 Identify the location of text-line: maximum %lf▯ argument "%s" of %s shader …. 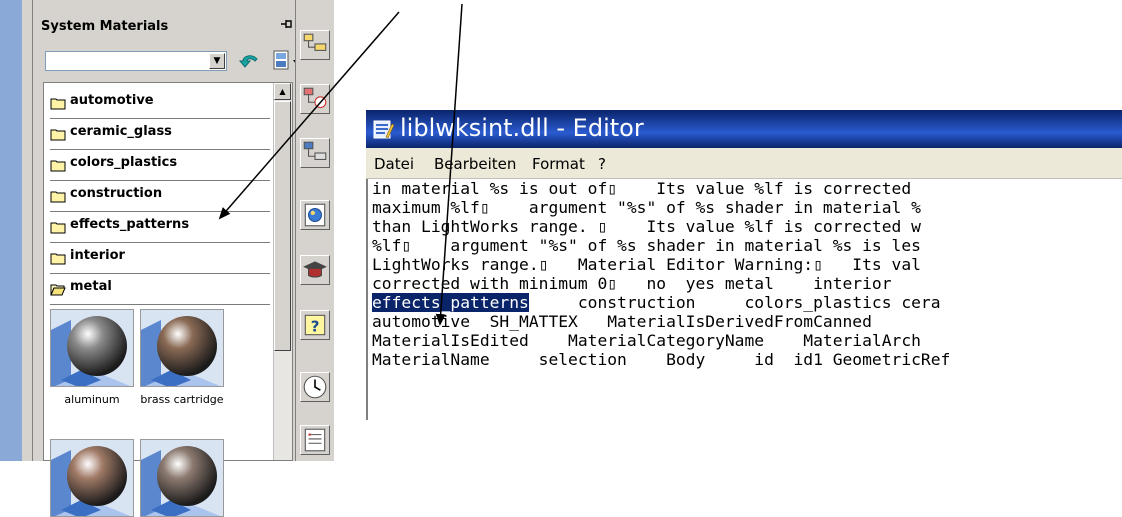
(646, 207).